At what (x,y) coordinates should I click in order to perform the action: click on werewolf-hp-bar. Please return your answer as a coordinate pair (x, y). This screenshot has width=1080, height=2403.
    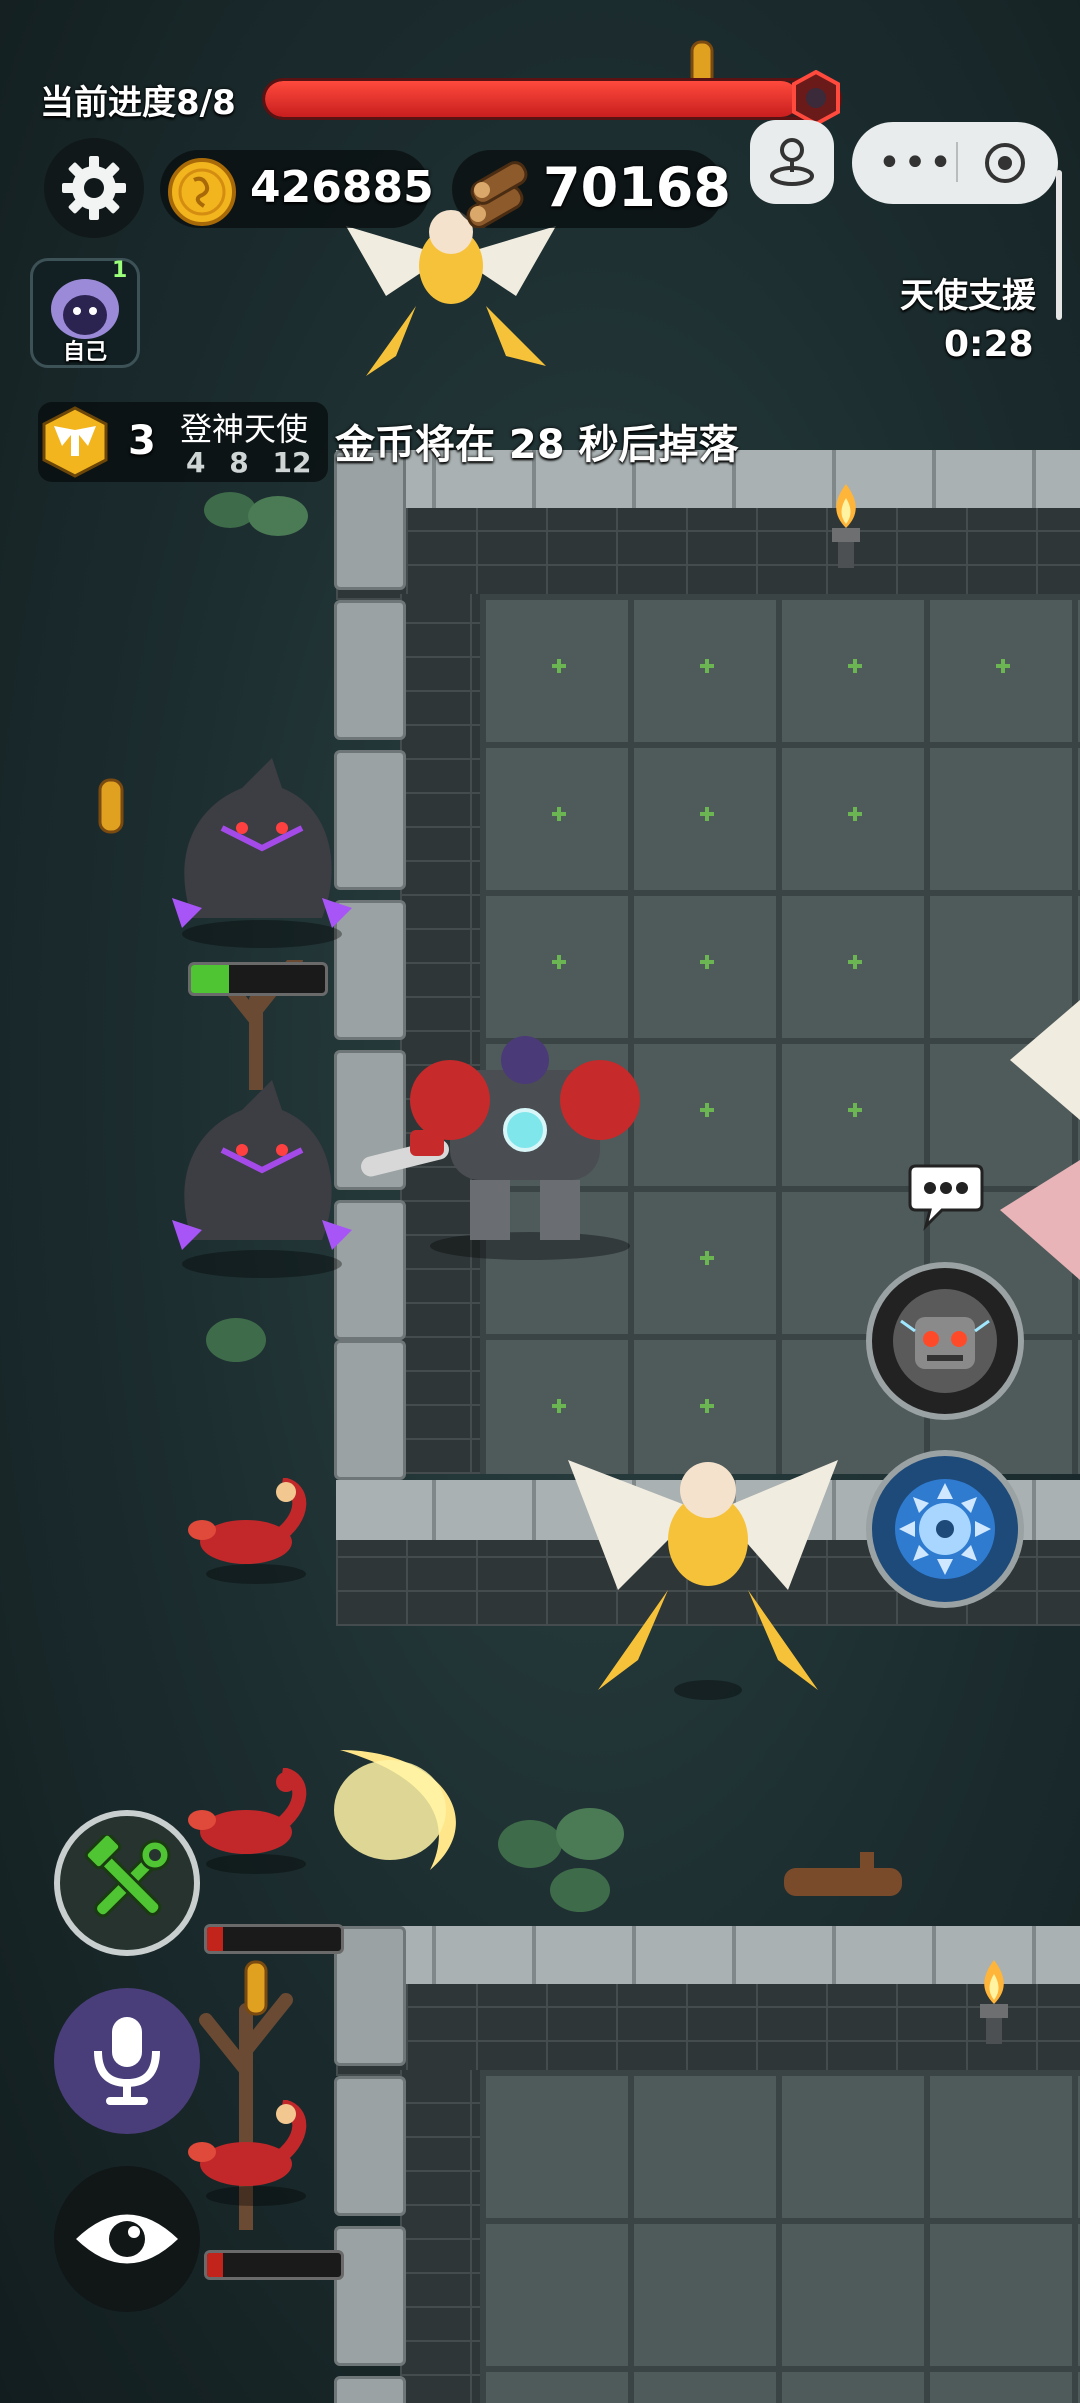
    Looking at the image, I should click on (258, 979).